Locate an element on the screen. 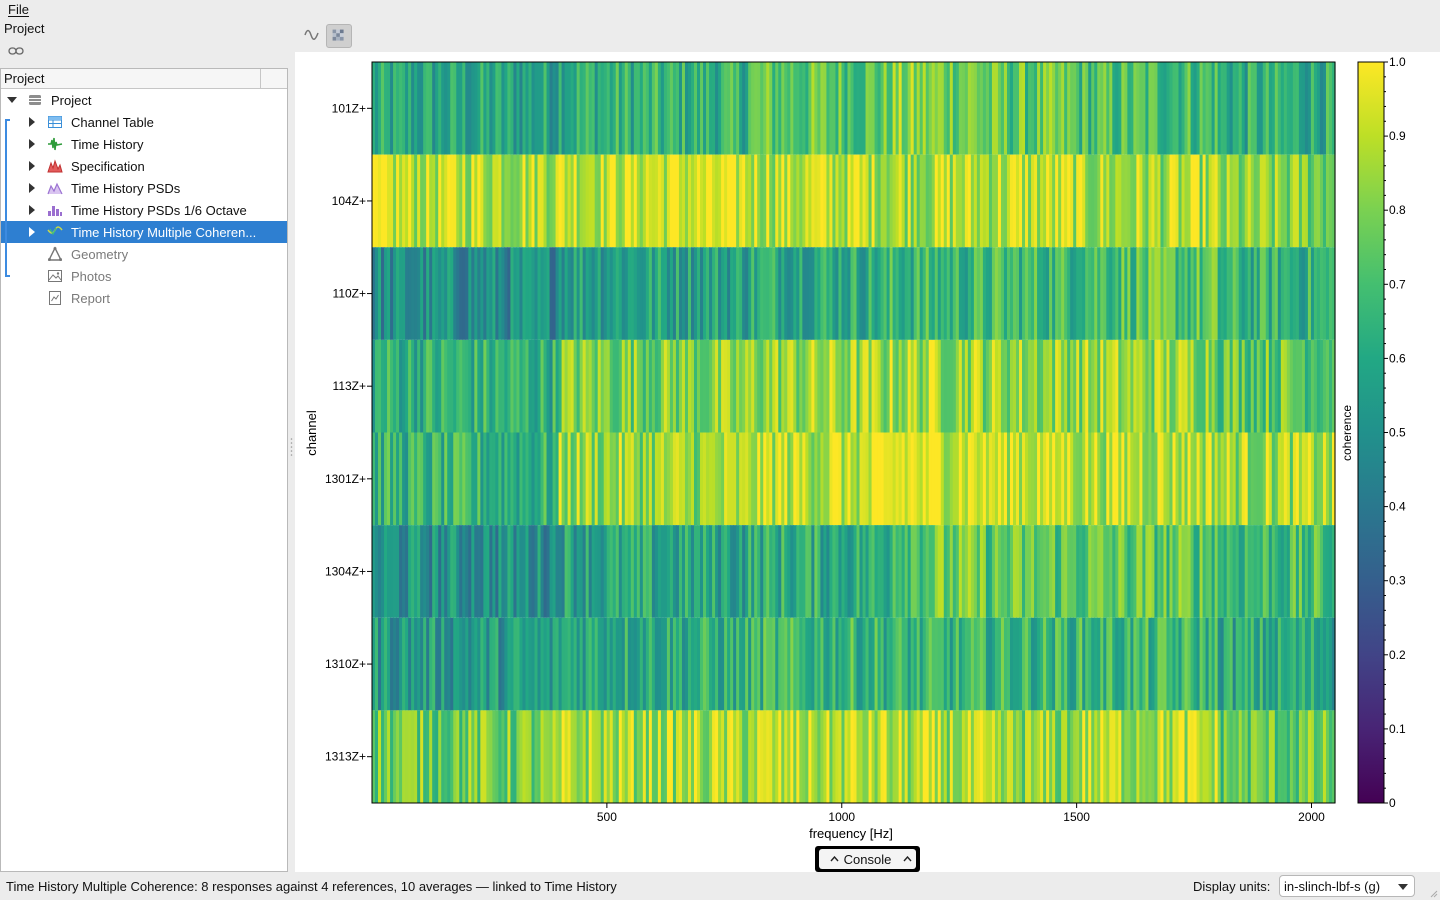  waveform-icon is located at coordinates (55, 144).